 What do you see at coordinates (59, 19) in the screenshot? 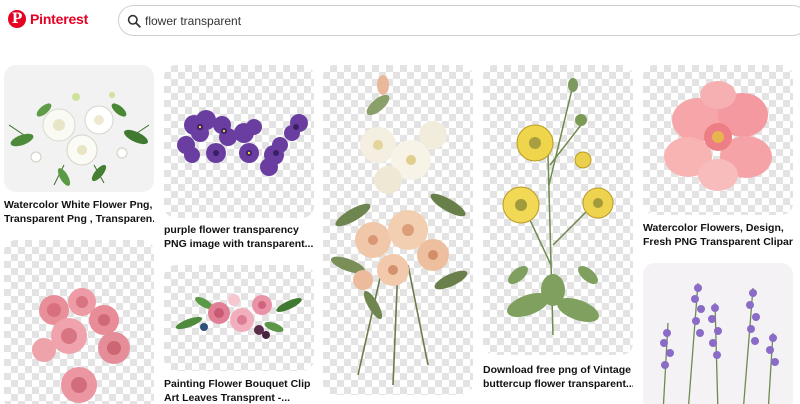
I see `brand-name: Pinterest` at bounding box center [59, 19].